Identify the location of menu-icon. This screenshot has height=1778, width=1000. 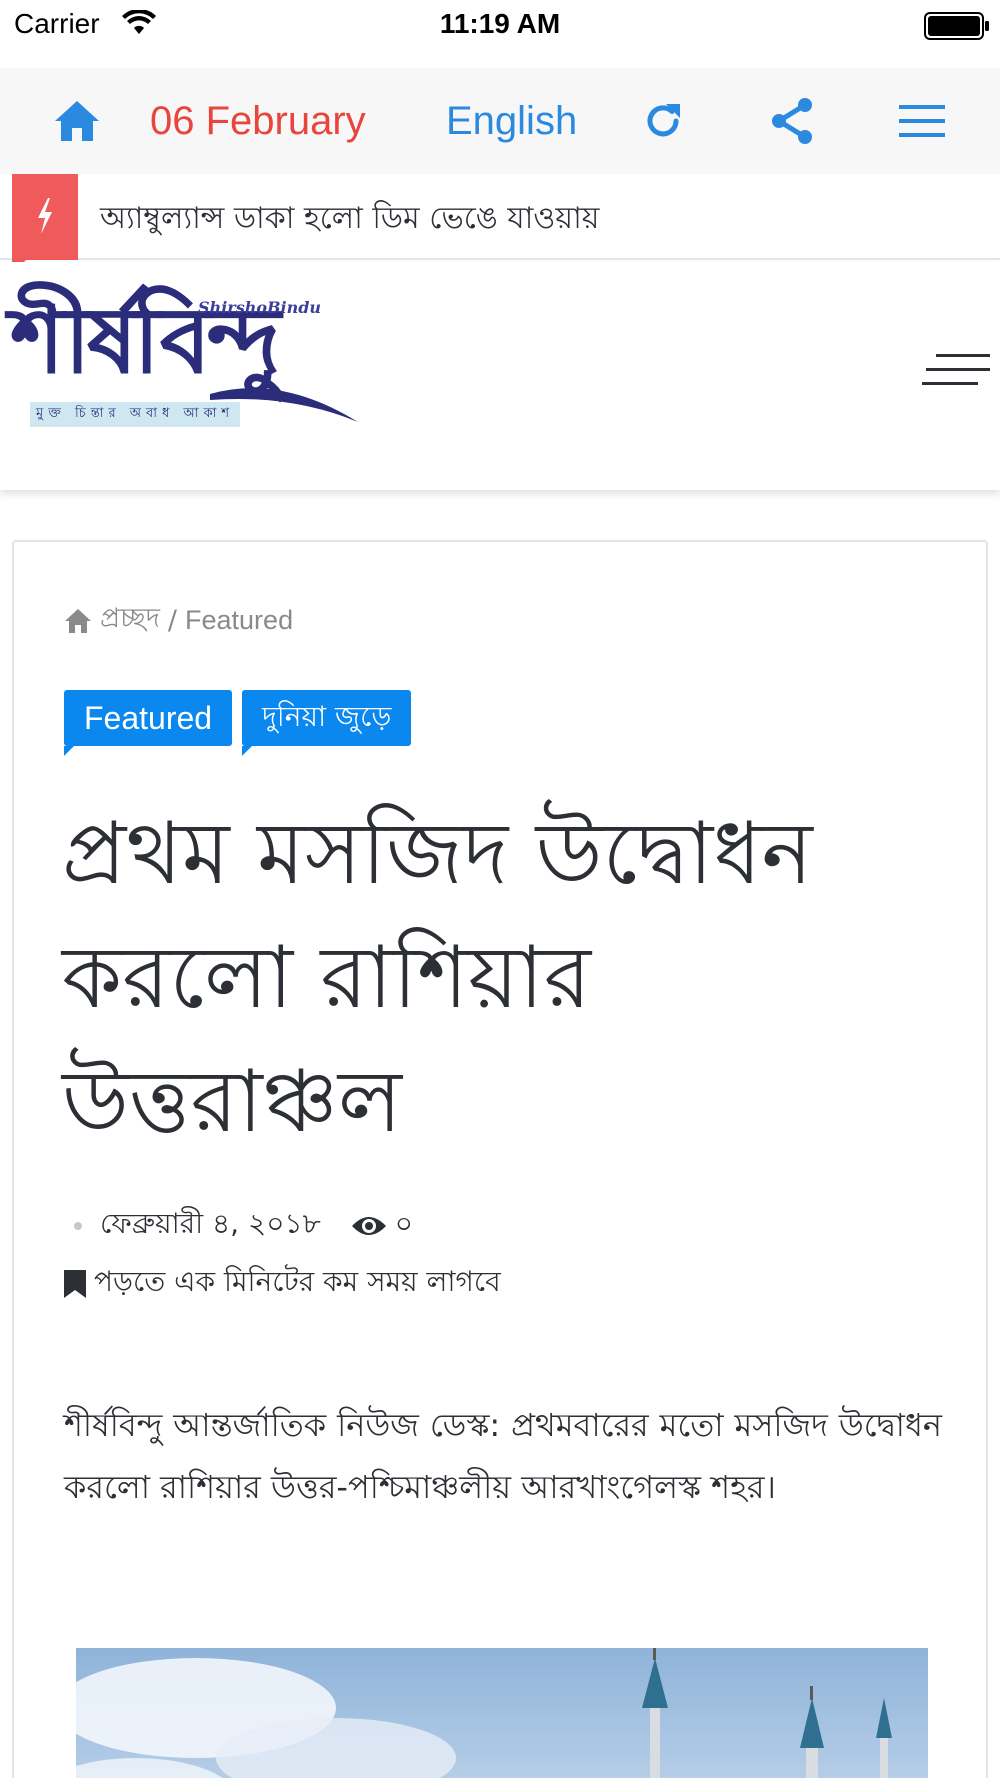
(922, 121).